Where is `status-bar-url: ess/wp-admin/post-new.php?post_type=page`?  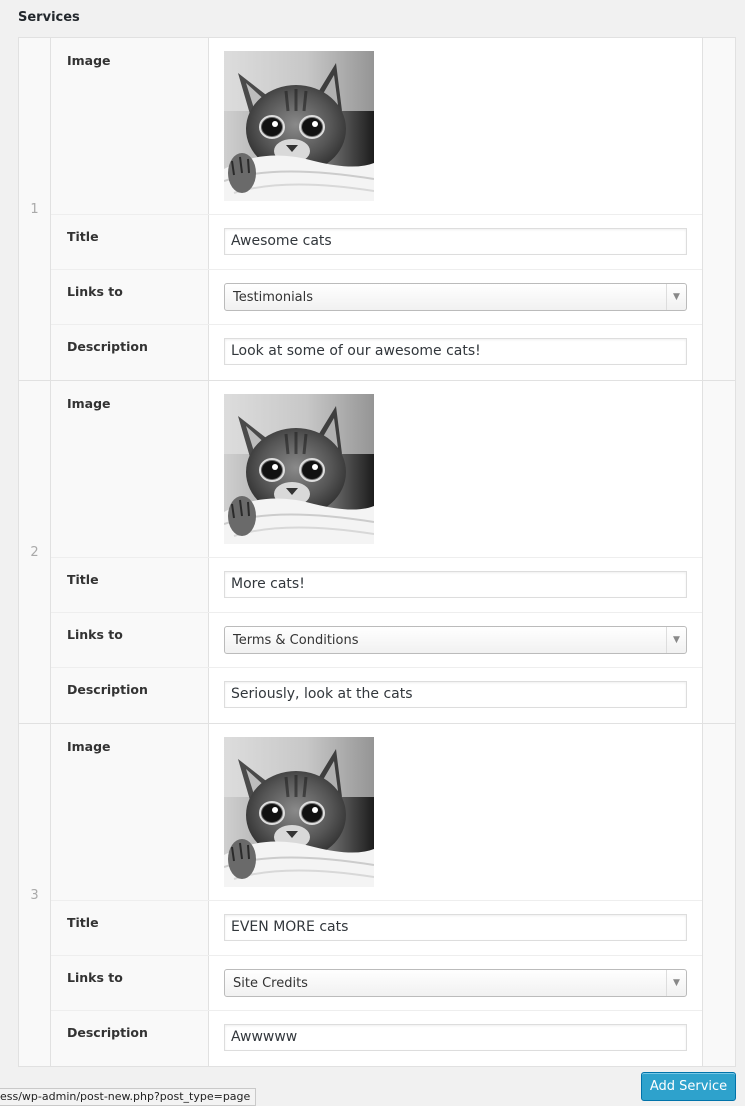 status-bar-url: ess/wp-admin/post-new.php?post_type=page is located at coordinates (128, 1097).